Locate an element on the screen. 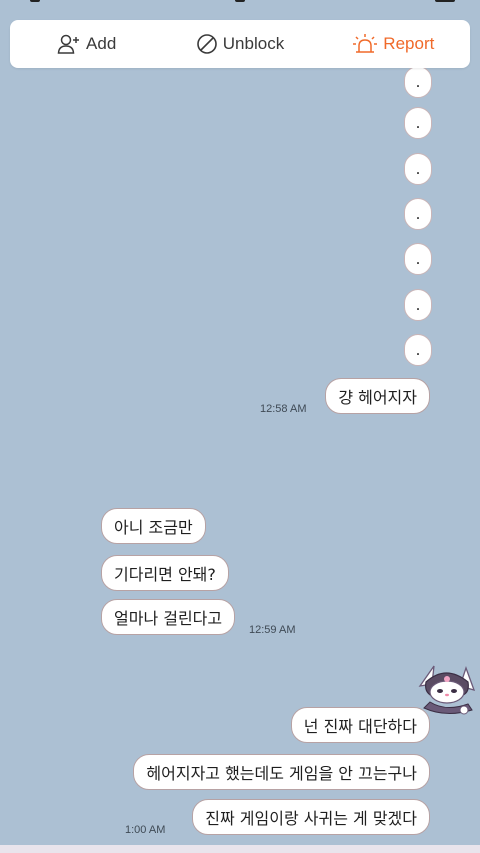 This screenshot has width=480, height=853. unblock-button: Unblock is located at coordinates (239, 44).